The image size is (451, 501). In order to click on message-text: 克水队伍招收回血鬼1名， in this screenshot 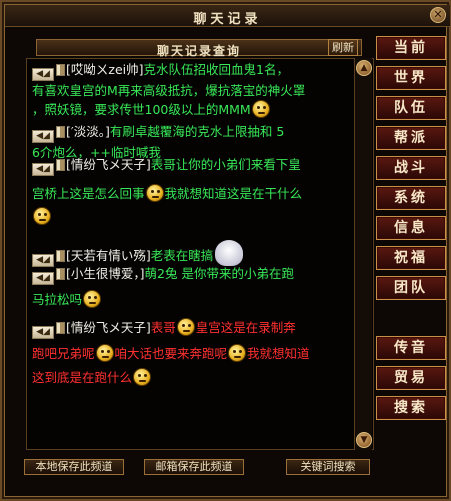, I will do `click(216, 69)`.